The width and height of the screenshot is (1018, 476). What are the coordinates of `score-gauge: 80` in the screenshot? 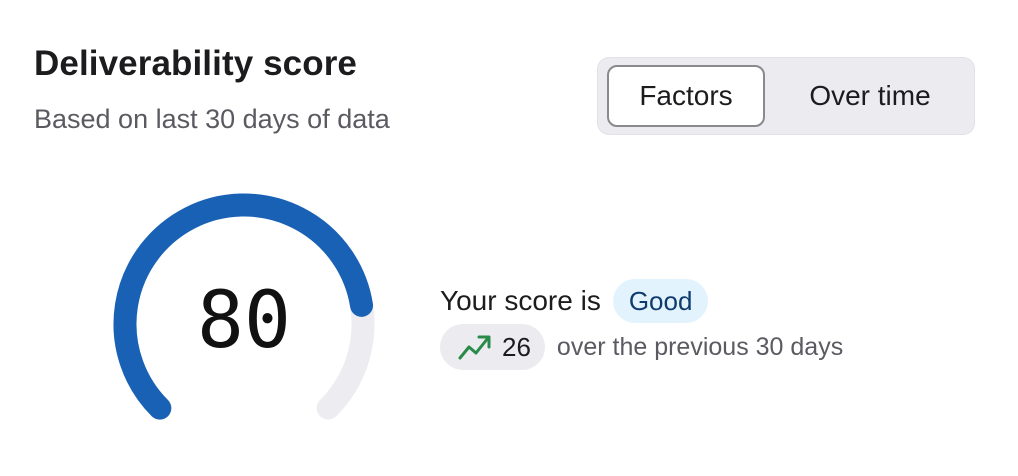 It's located at (244, 306).